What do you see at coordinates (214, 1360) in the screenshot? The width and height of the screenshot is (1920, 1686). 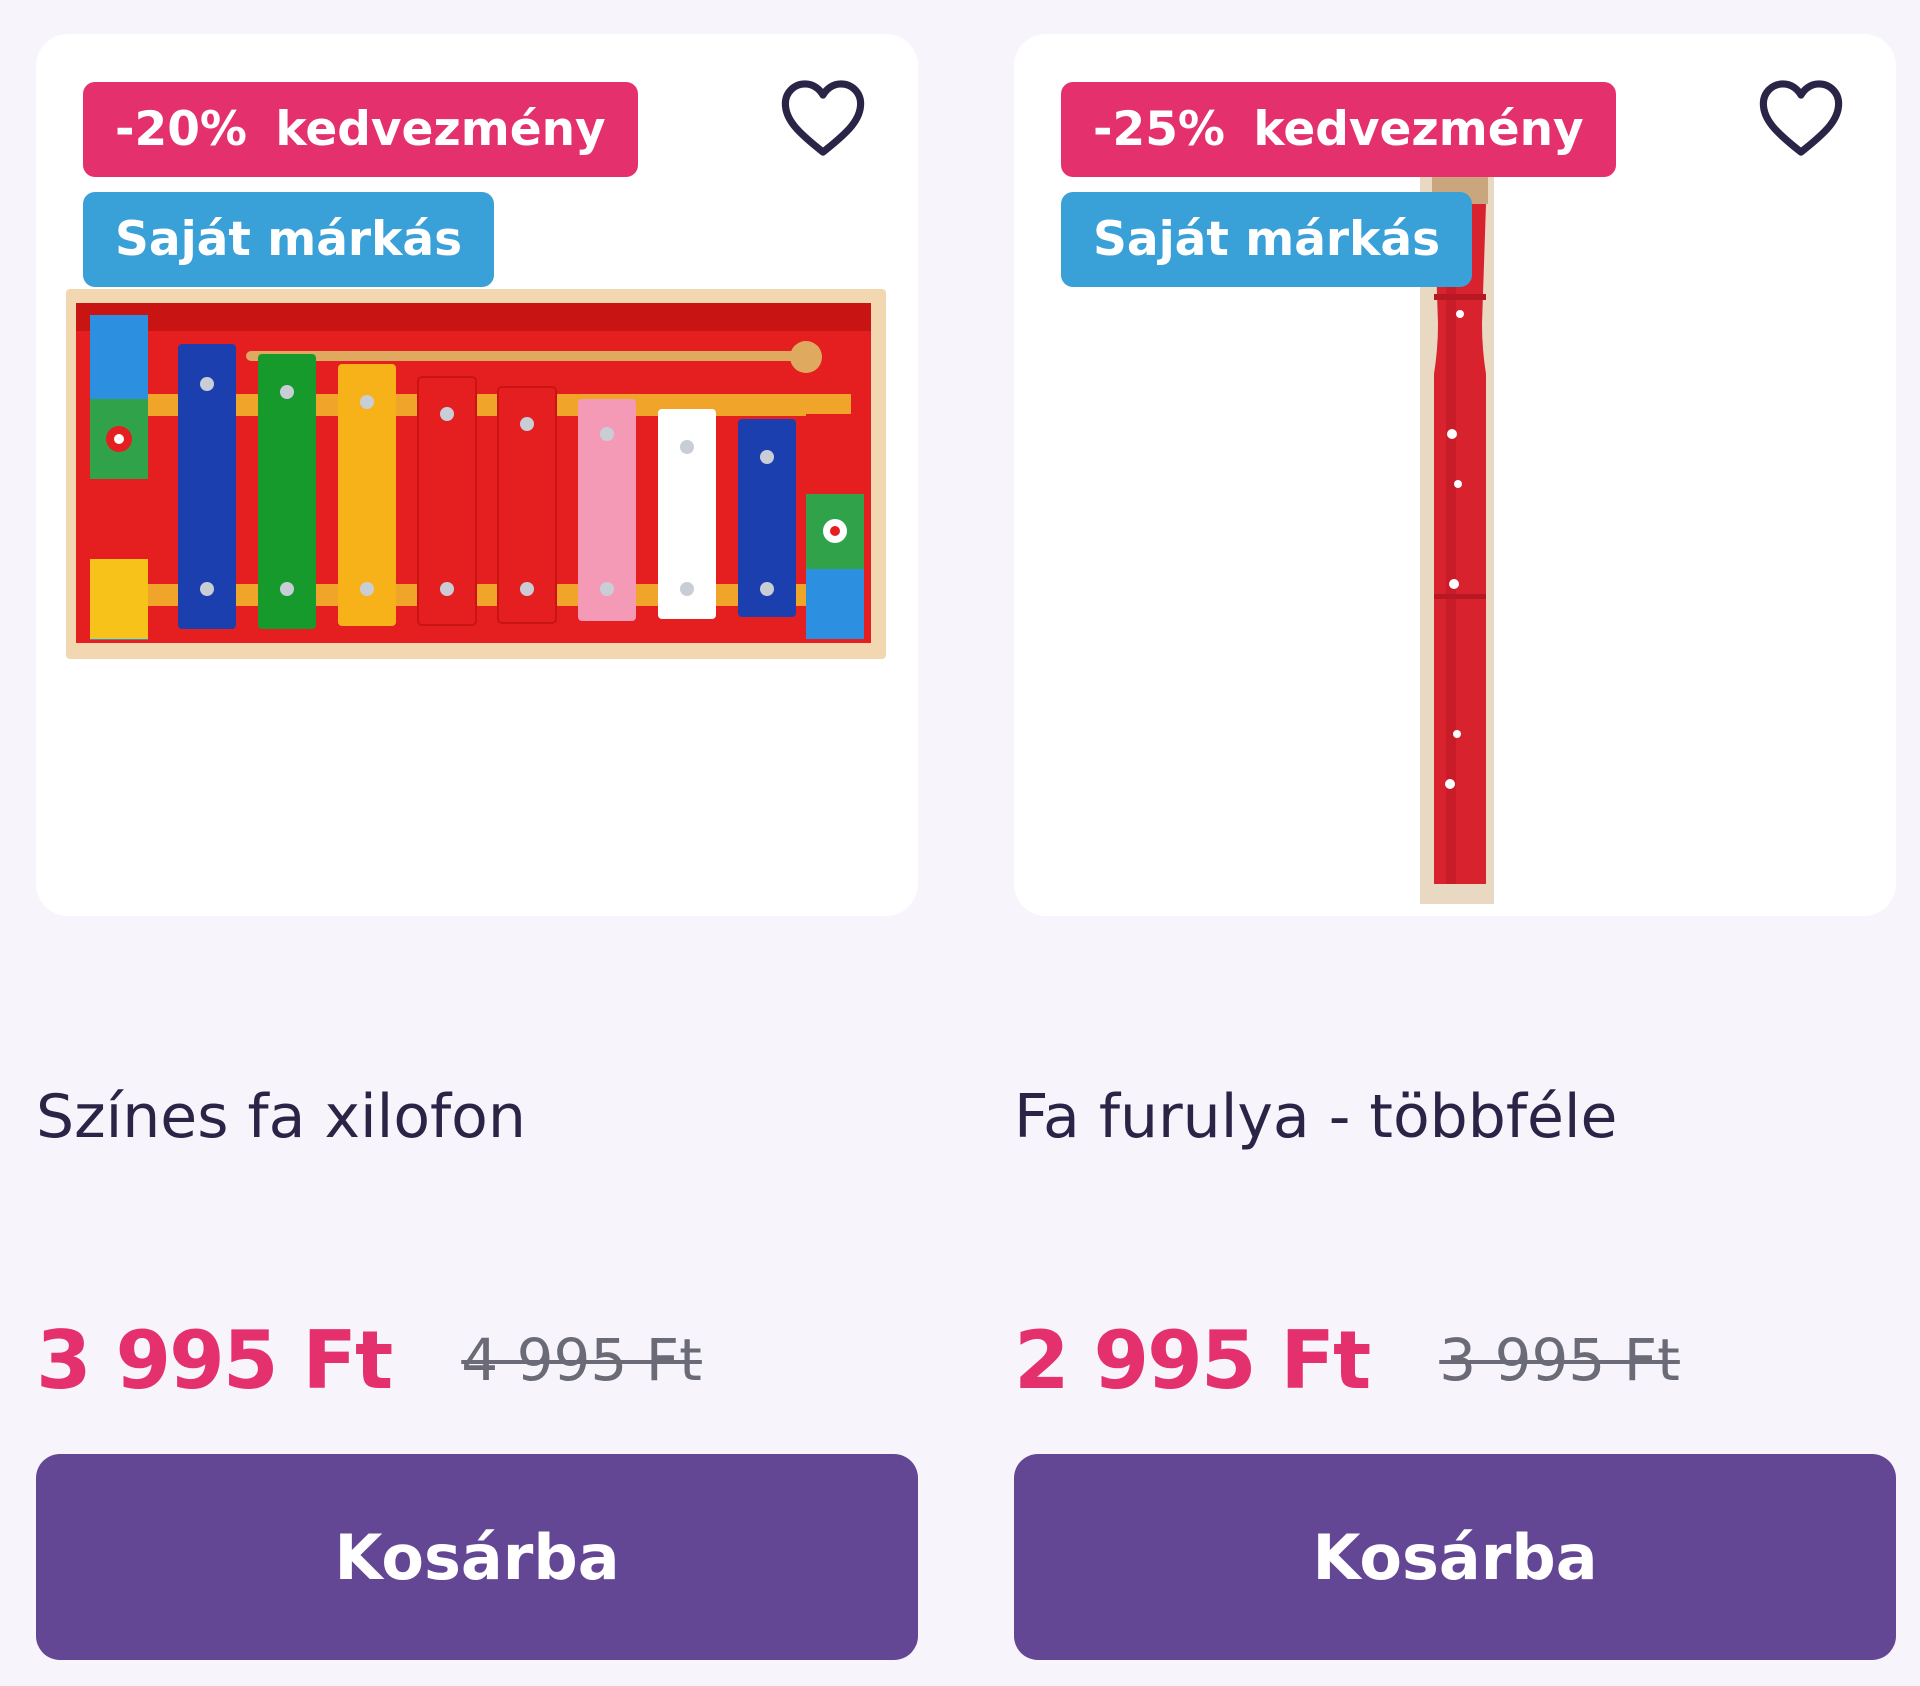 I see `current-price: 3 995 Ft` at bounding box center [214, 1360].